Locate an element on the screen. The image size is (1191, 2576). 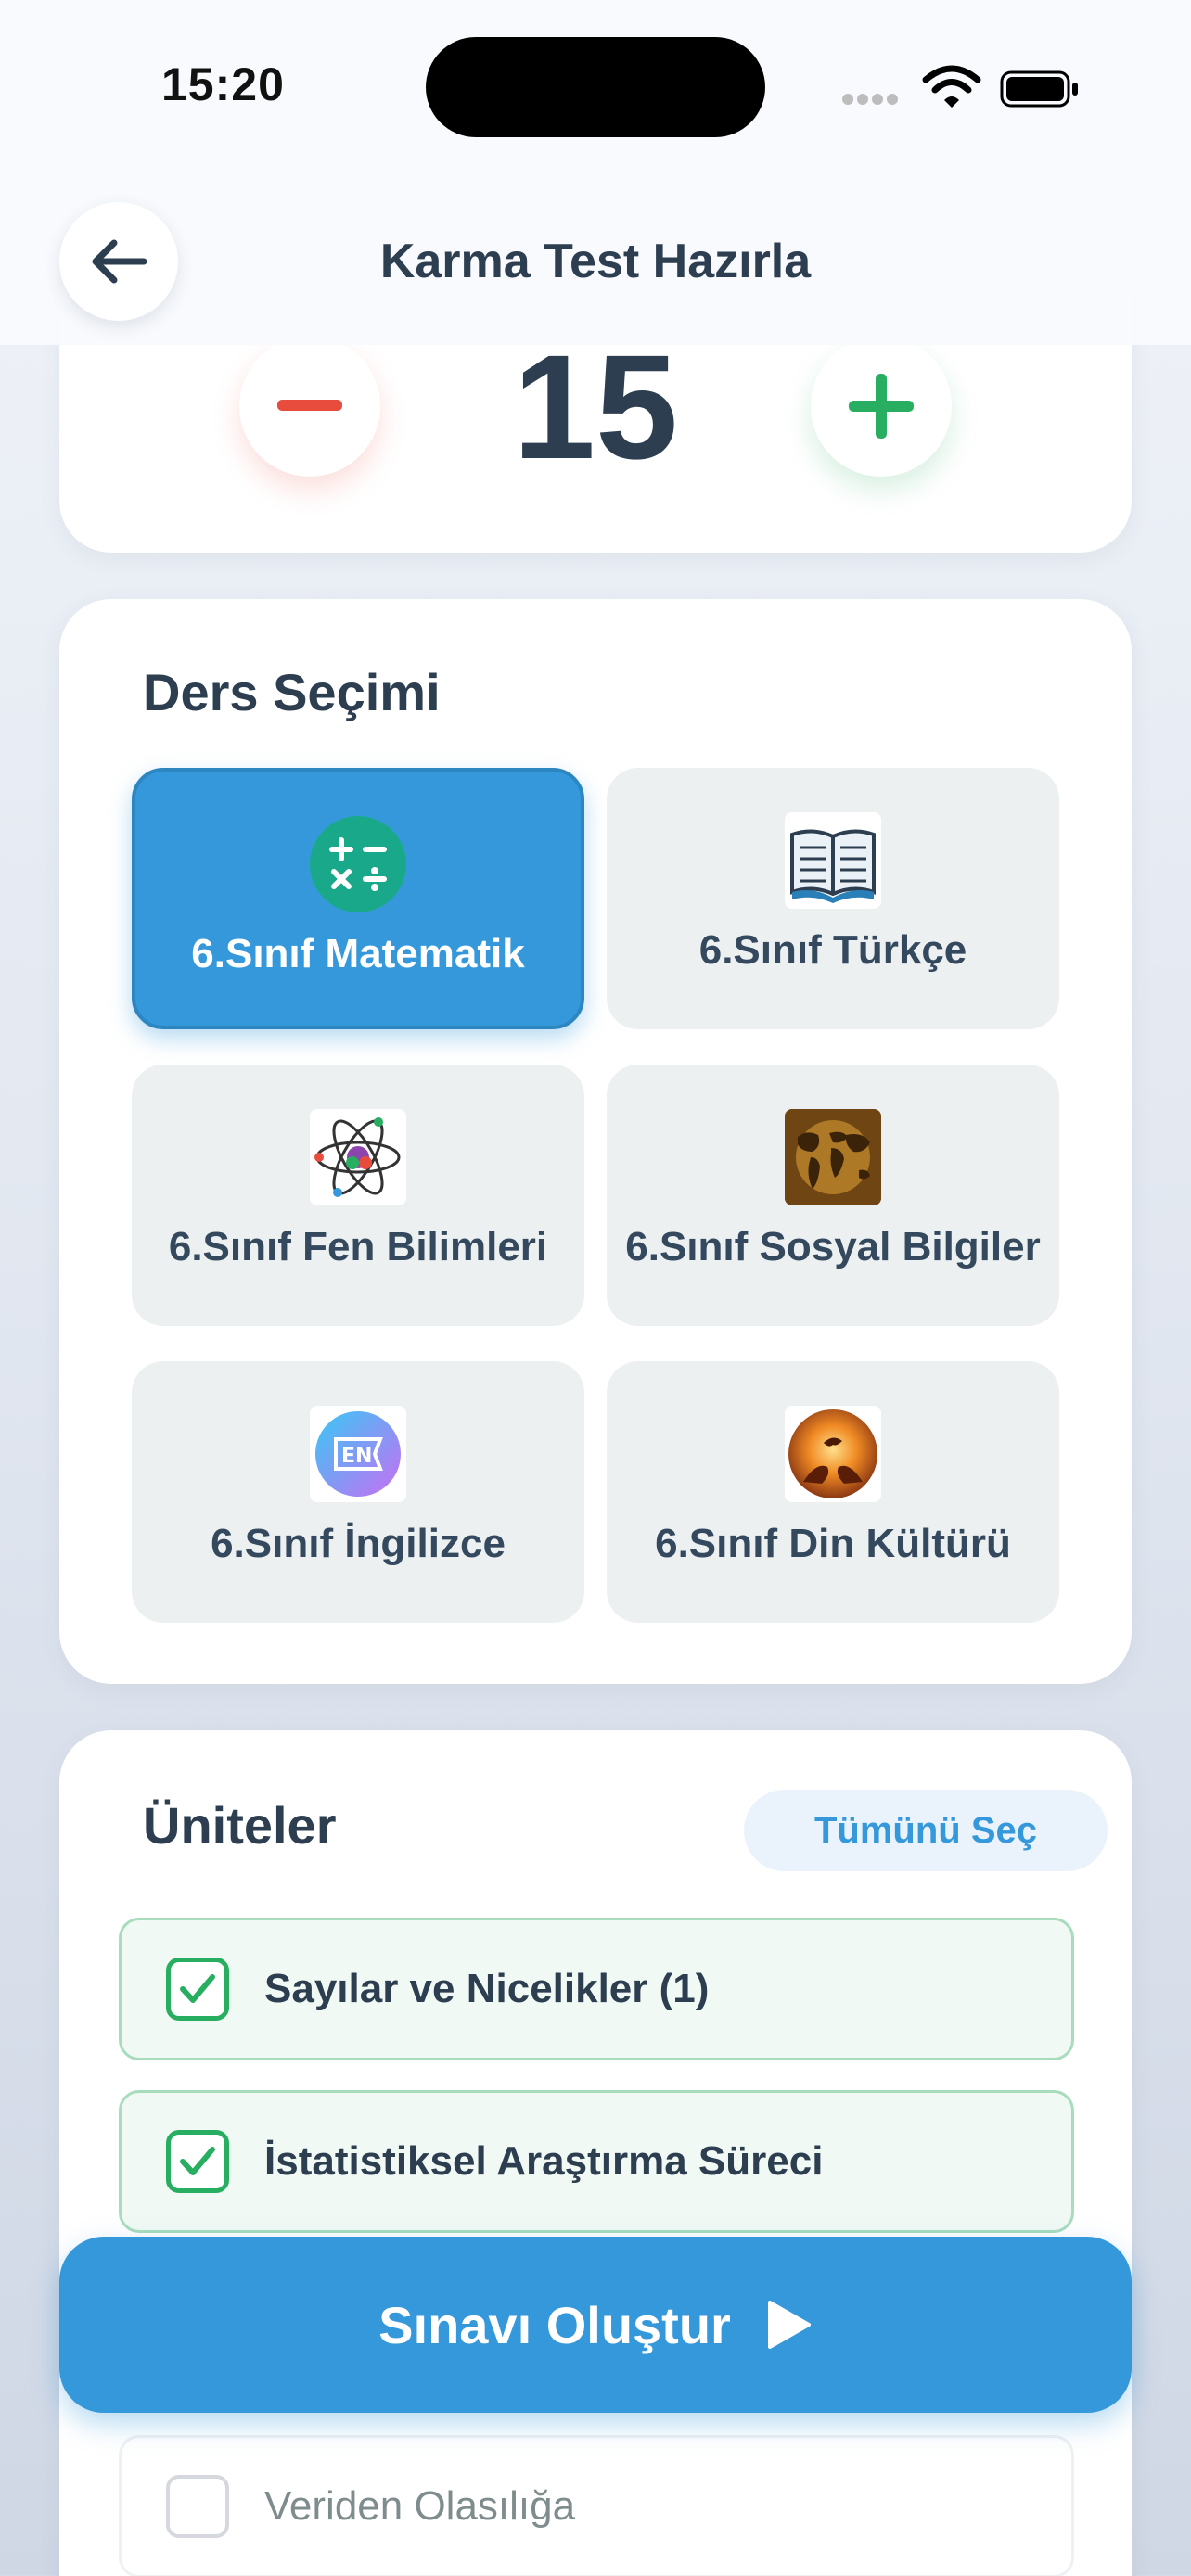
unit-item: İstatistiksel Araştırma Süreci is located at coordinates (597, 2161).